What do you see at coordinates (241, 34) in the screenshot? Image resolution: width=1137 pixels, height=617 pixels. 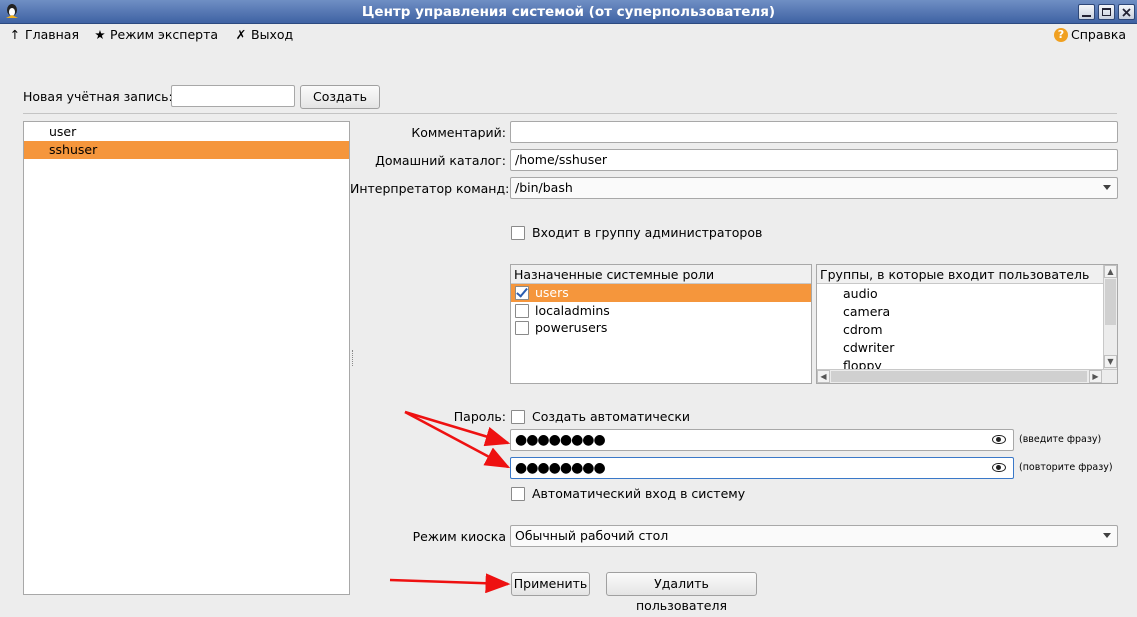 I see `exit-icon: ✗` at bounding box center [241, 34].